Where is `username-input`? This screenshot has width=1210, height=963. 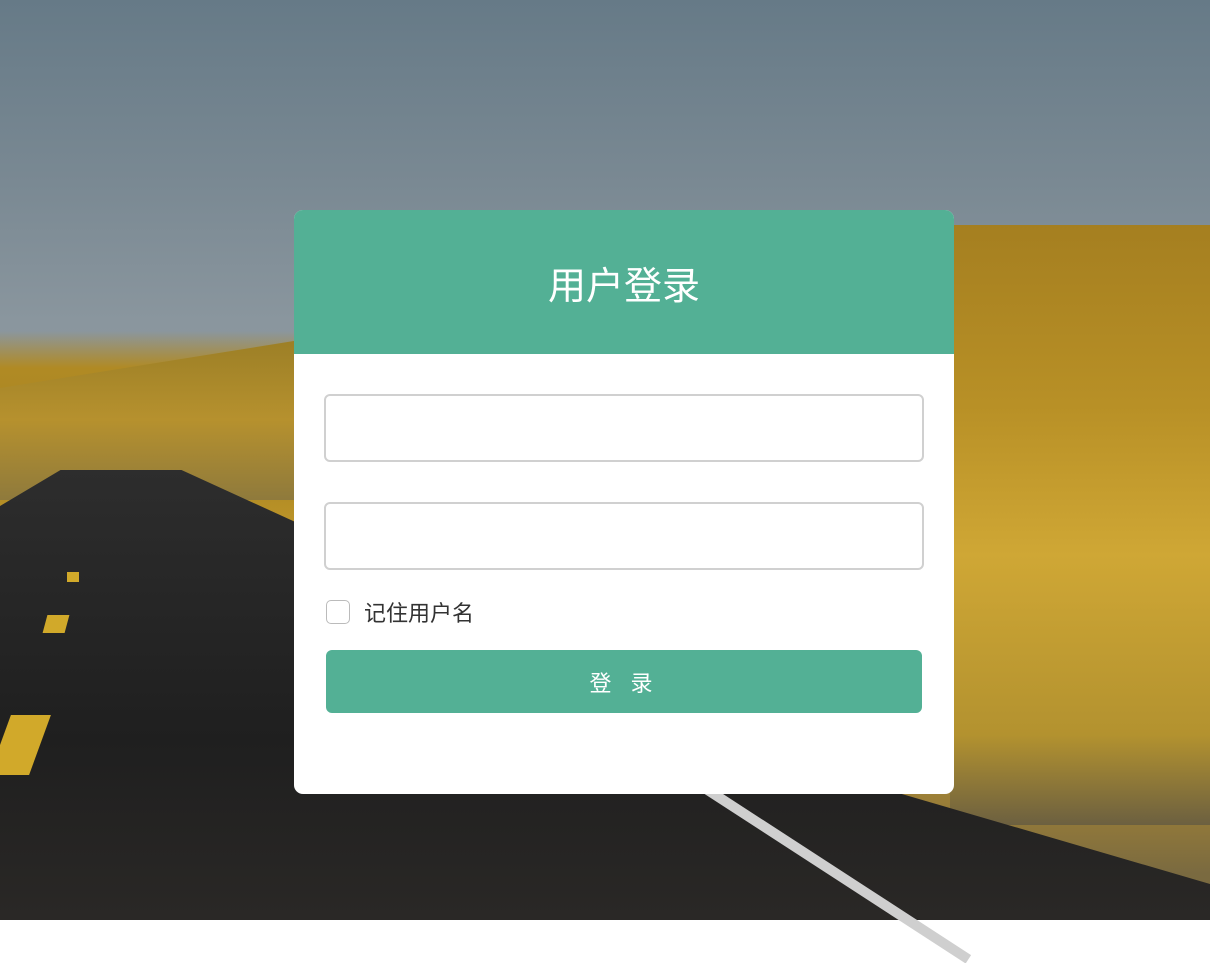
username-input is located at coordinates (624, 428).